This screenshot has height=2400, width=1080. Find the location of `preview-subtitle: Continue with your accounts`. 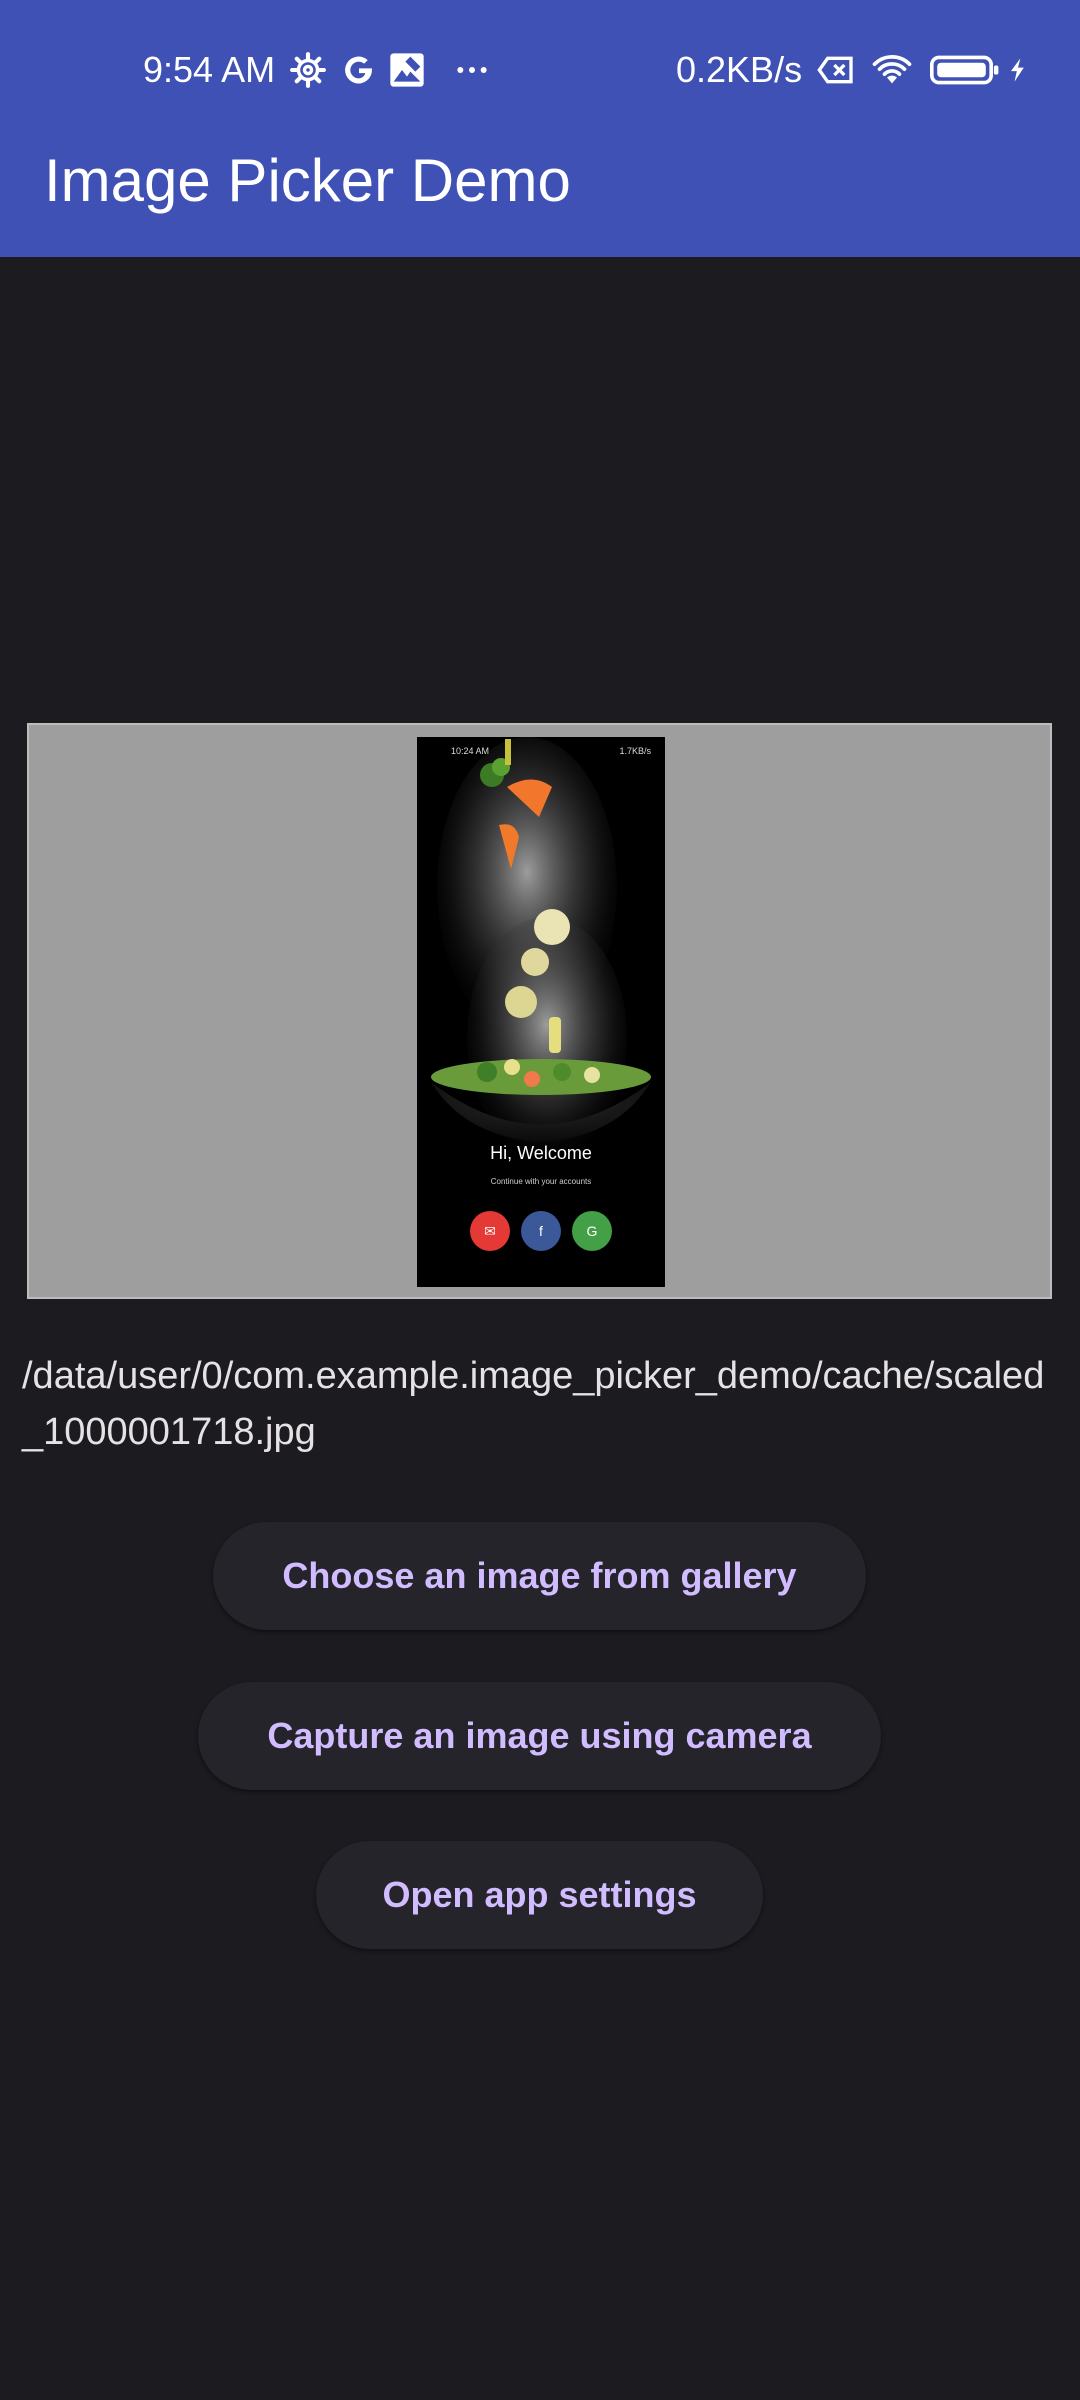

preview-subtitle: Continue with your accounts is located at coordinates (541, 1181).